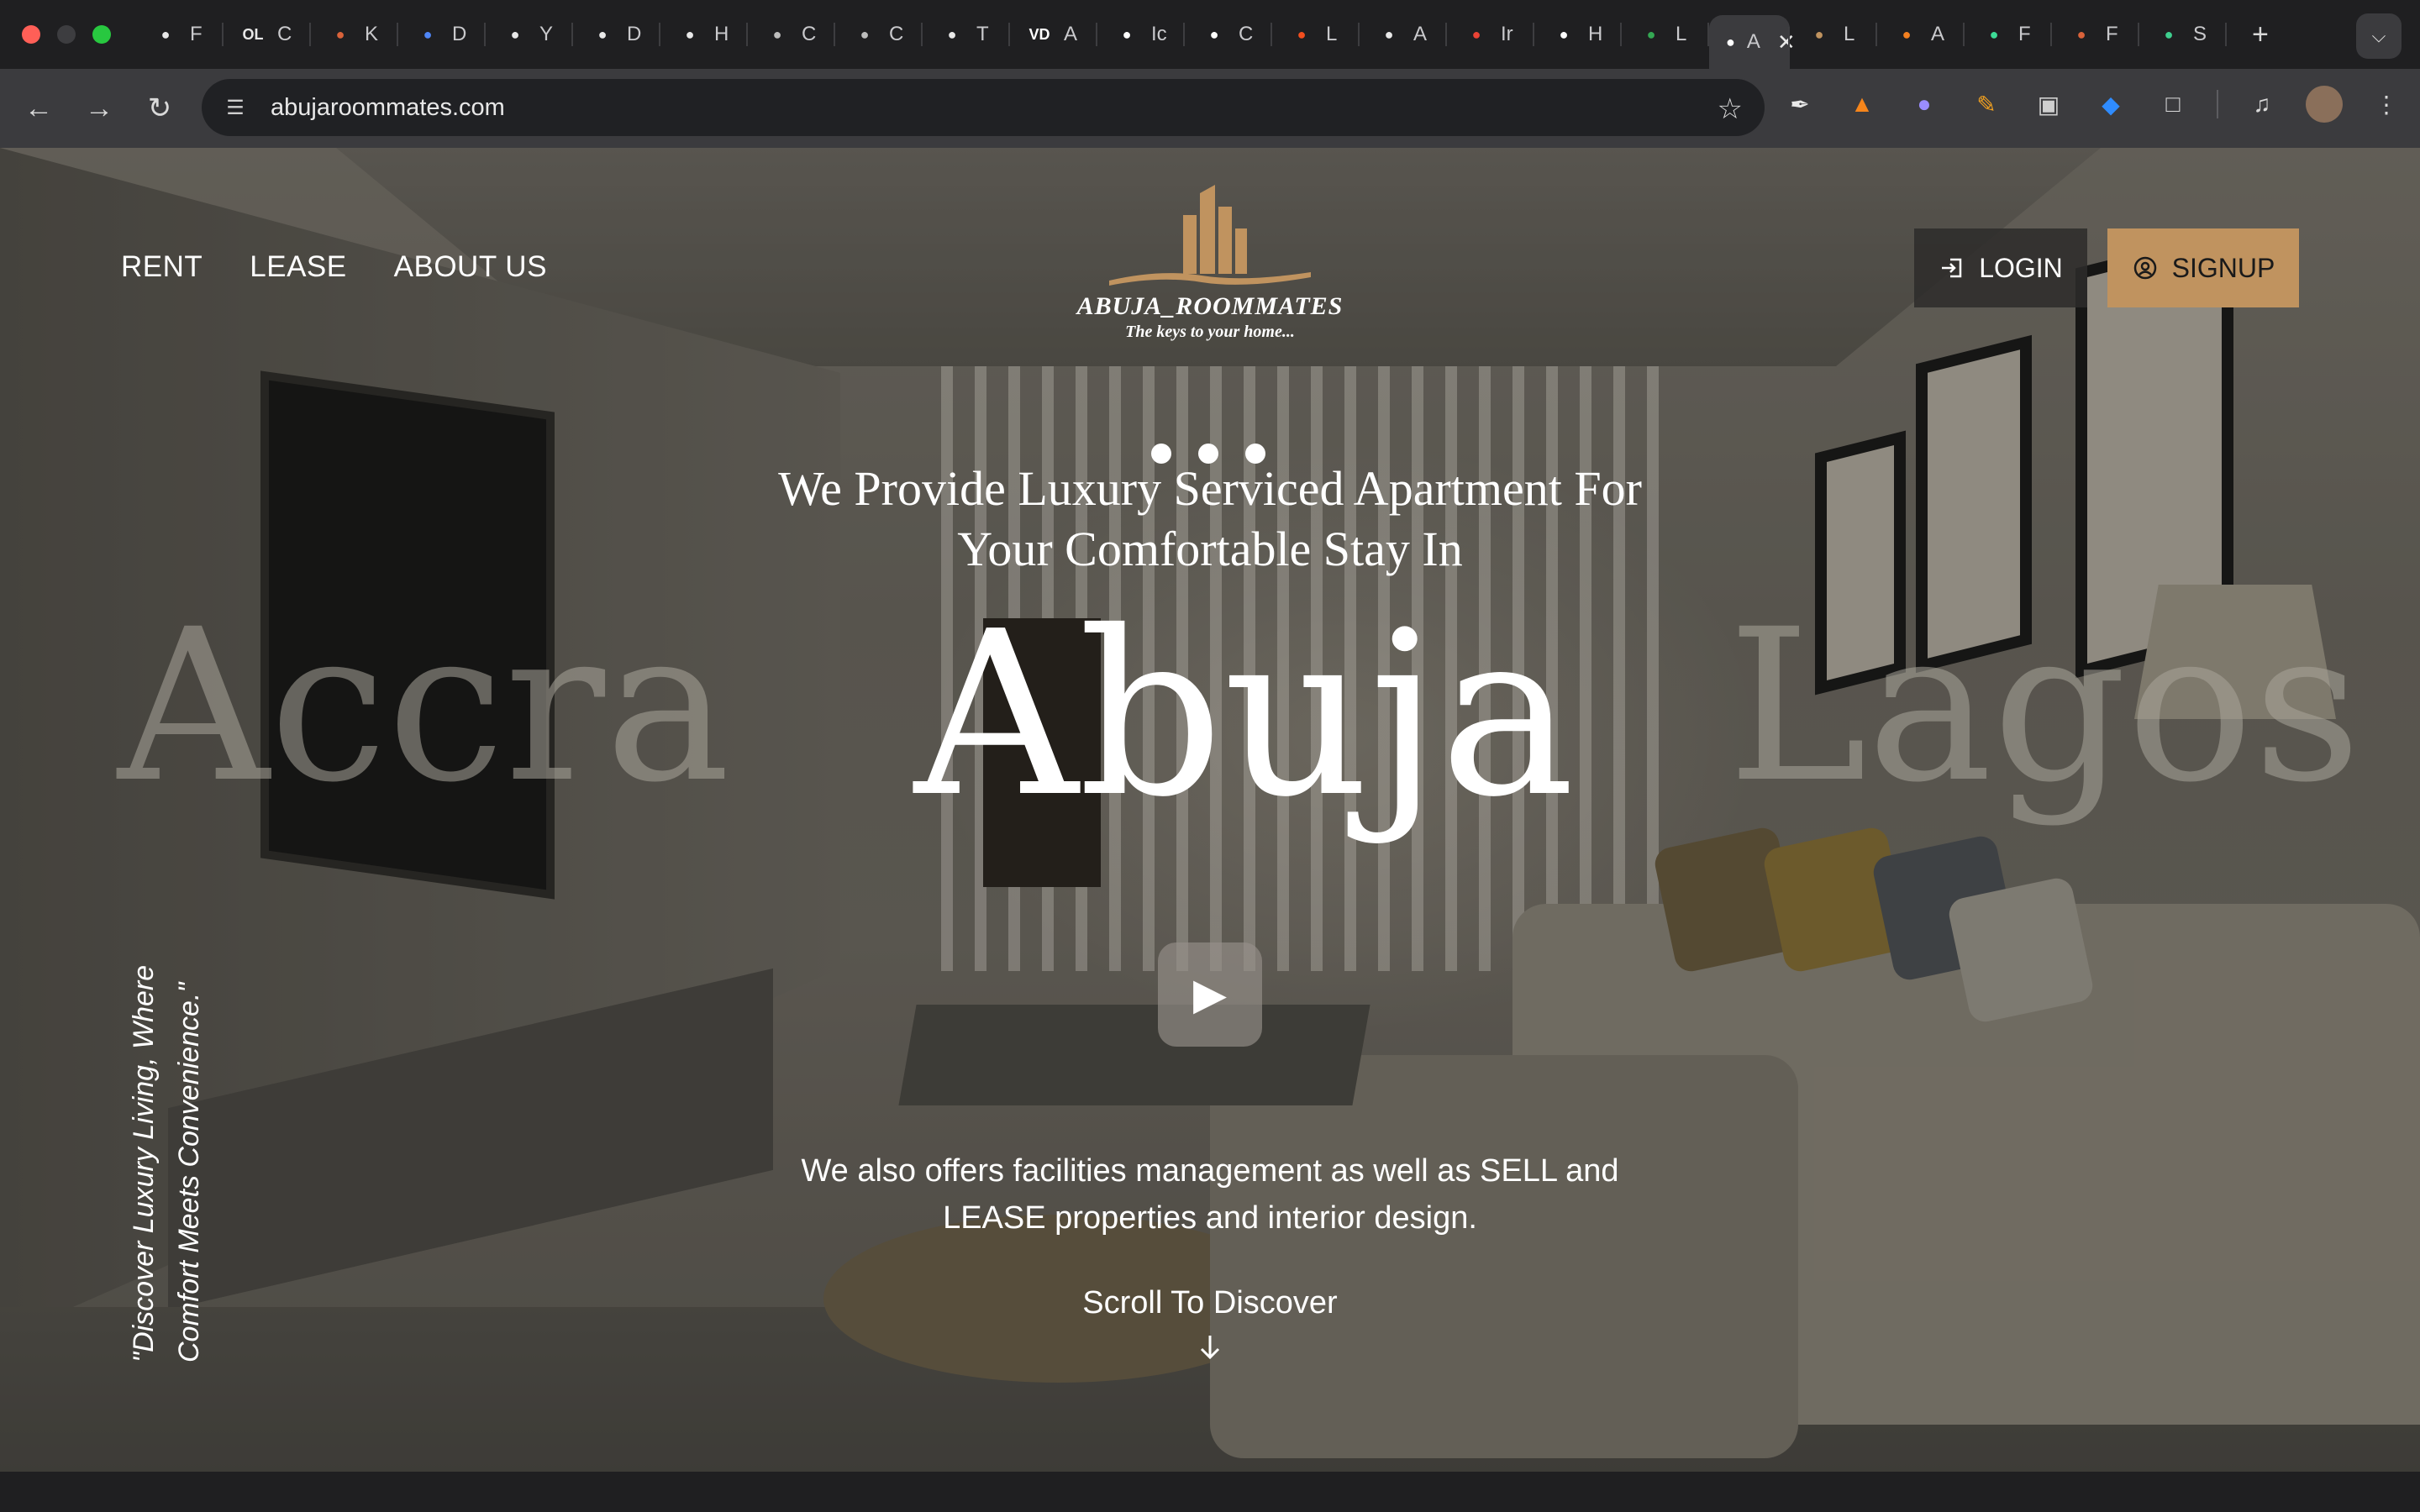 This screenshot has height=1512, width=2420. I want to click on browser-menu-icon: ⋮, so click(2387, 104).